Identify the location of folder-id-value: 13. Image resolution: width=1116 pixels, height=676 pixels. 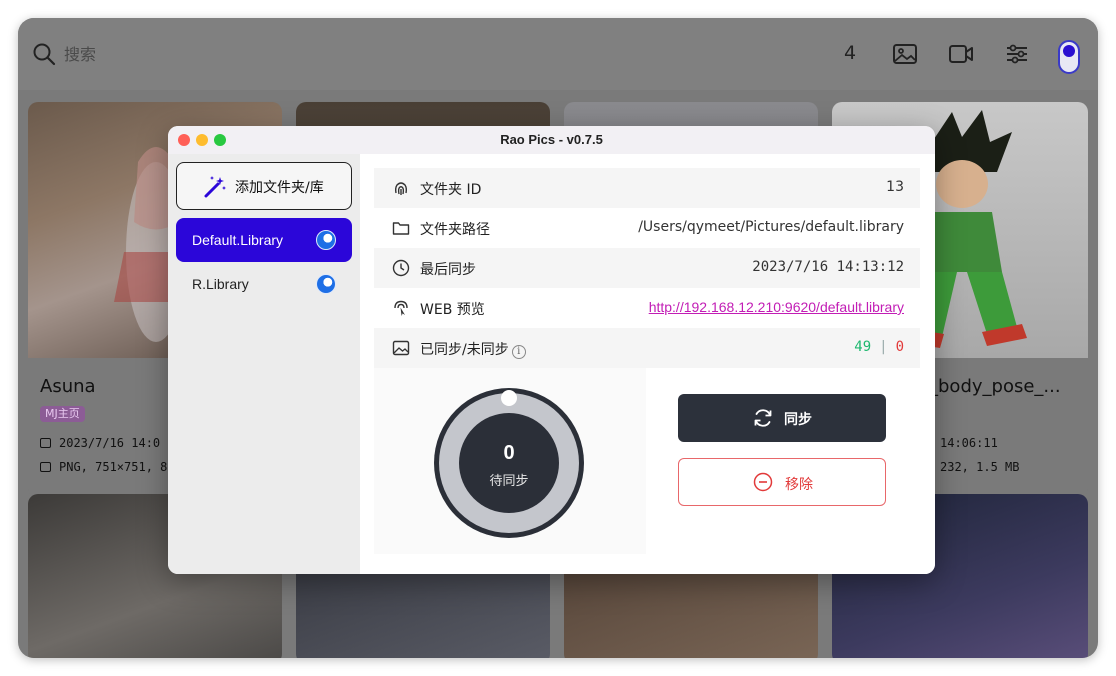
(895, 187).